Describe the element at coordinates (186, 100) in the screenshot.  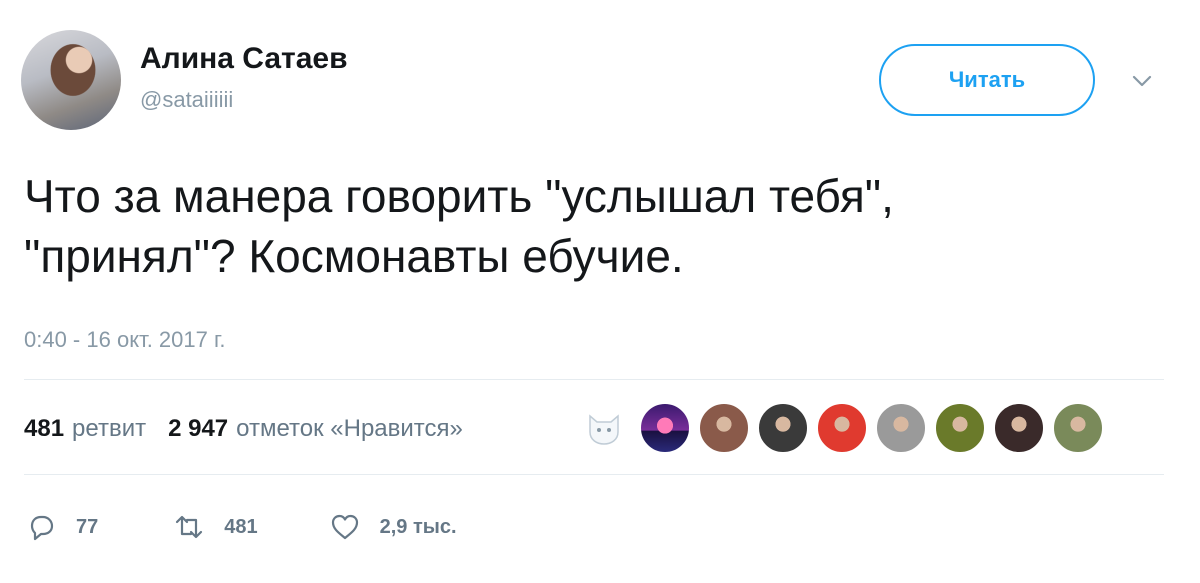
I see `user-handle: @sataiiiiii` at that location.